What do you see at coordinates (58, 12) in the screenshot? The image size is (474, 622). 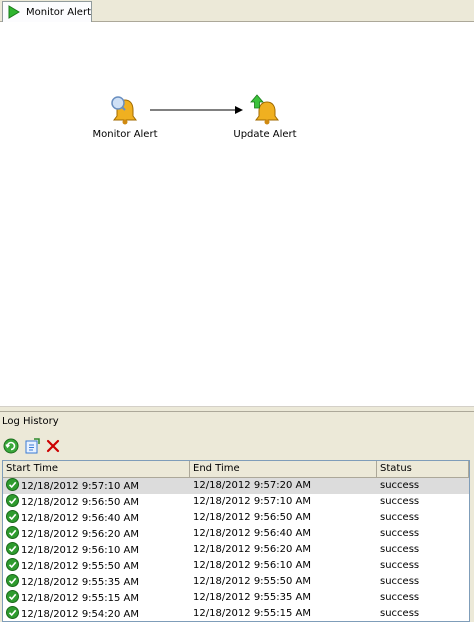 I see `tab-label: Monitor Alert` at bounding box center [58, 12].